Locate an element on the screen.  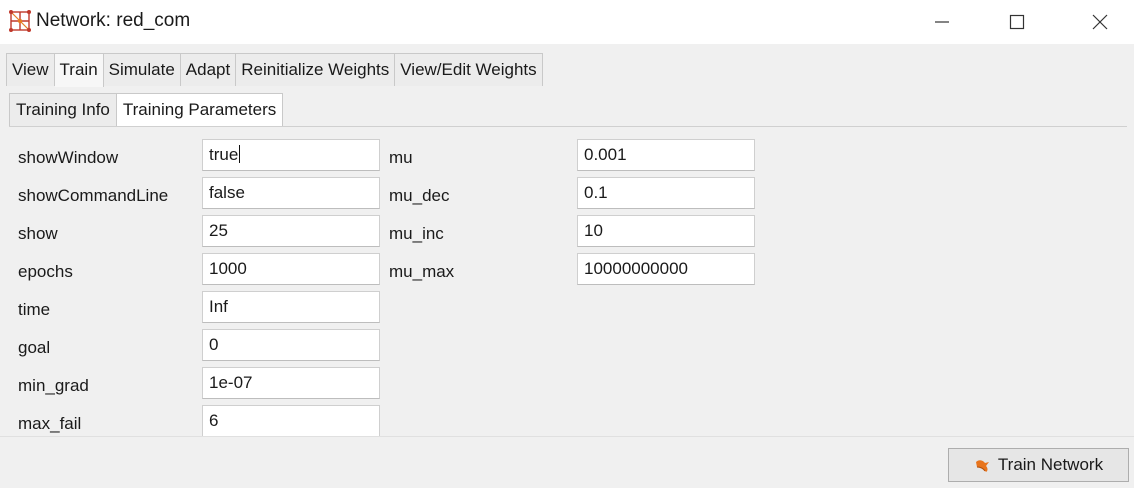
tab-adapt: Adapt is located at coordinates (208, 69).